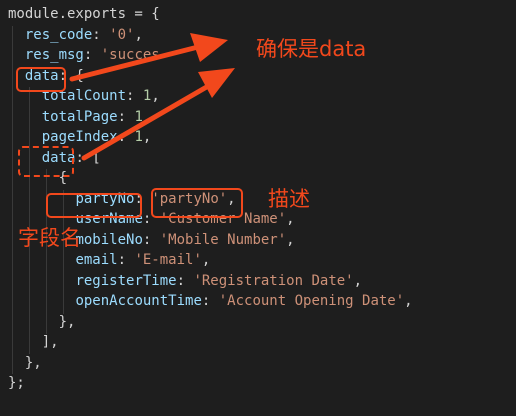 The image size is (516, 416). What do you see at coordinates (289, 199) in the screenshot?
I see `annotation-describe: 描述` at bounding box center [289, 199].